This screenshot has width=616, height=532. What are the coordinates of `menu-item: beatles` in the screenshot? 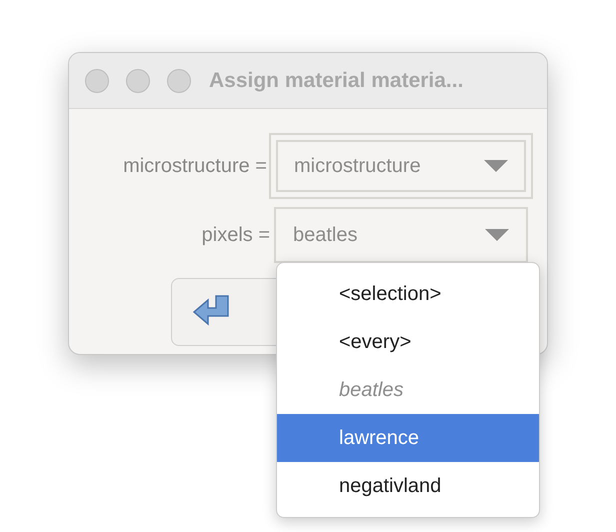 It's located at (408, 390).